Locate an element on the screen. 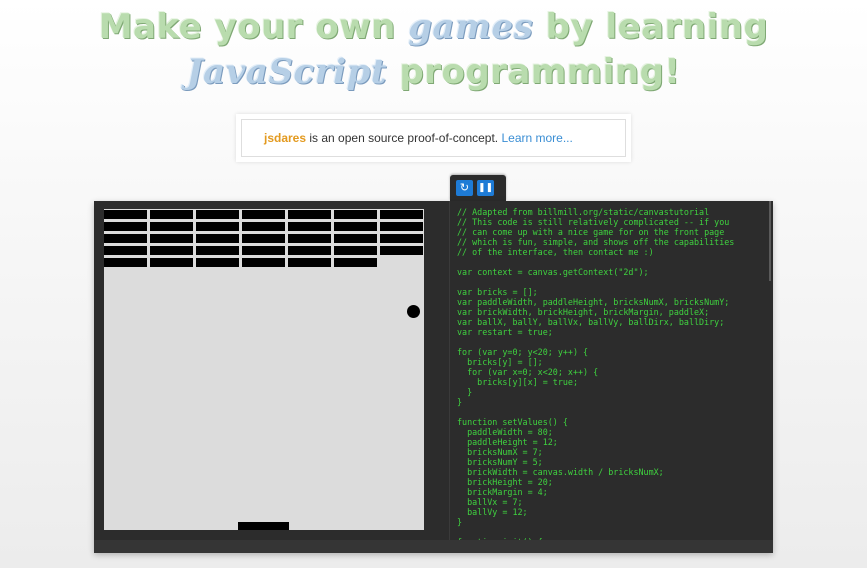 The height and width of the screenshot is (568, 867). paddle is located at coordinates (263, 526).